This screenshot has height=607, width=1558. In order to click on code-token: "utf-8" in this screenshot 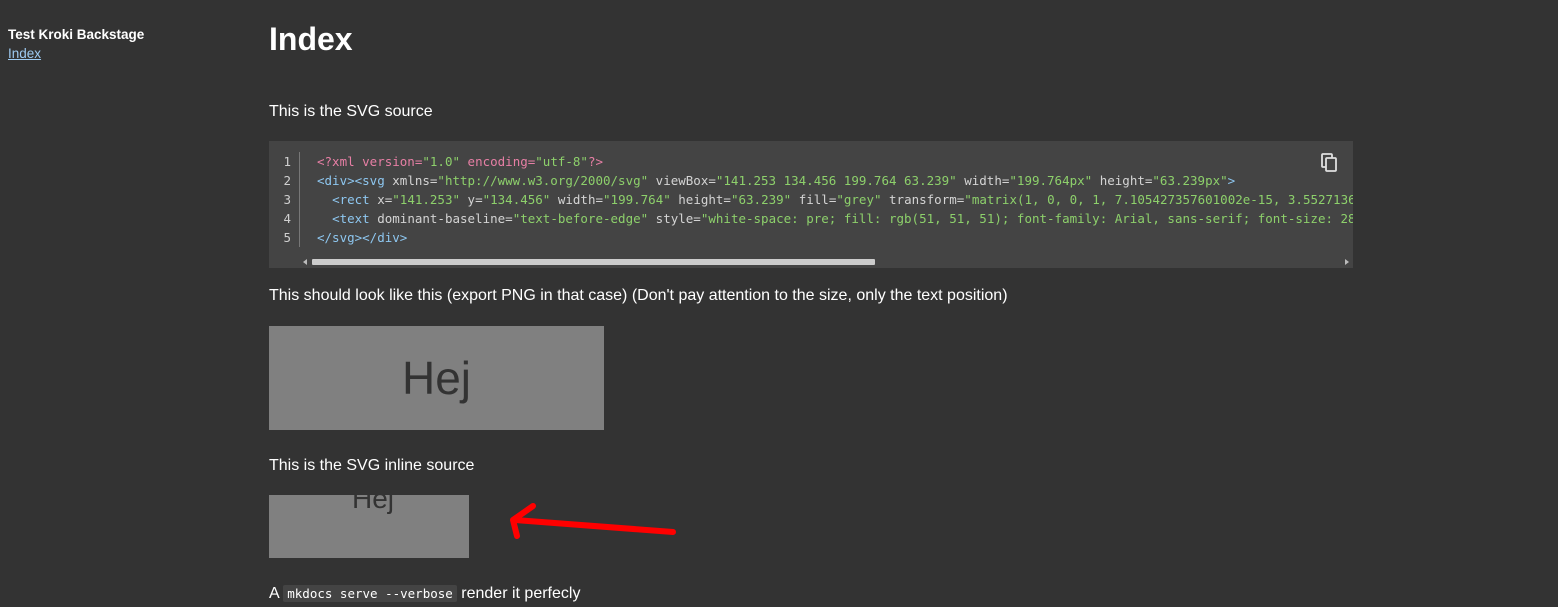, I will do `click(561, 161)`.